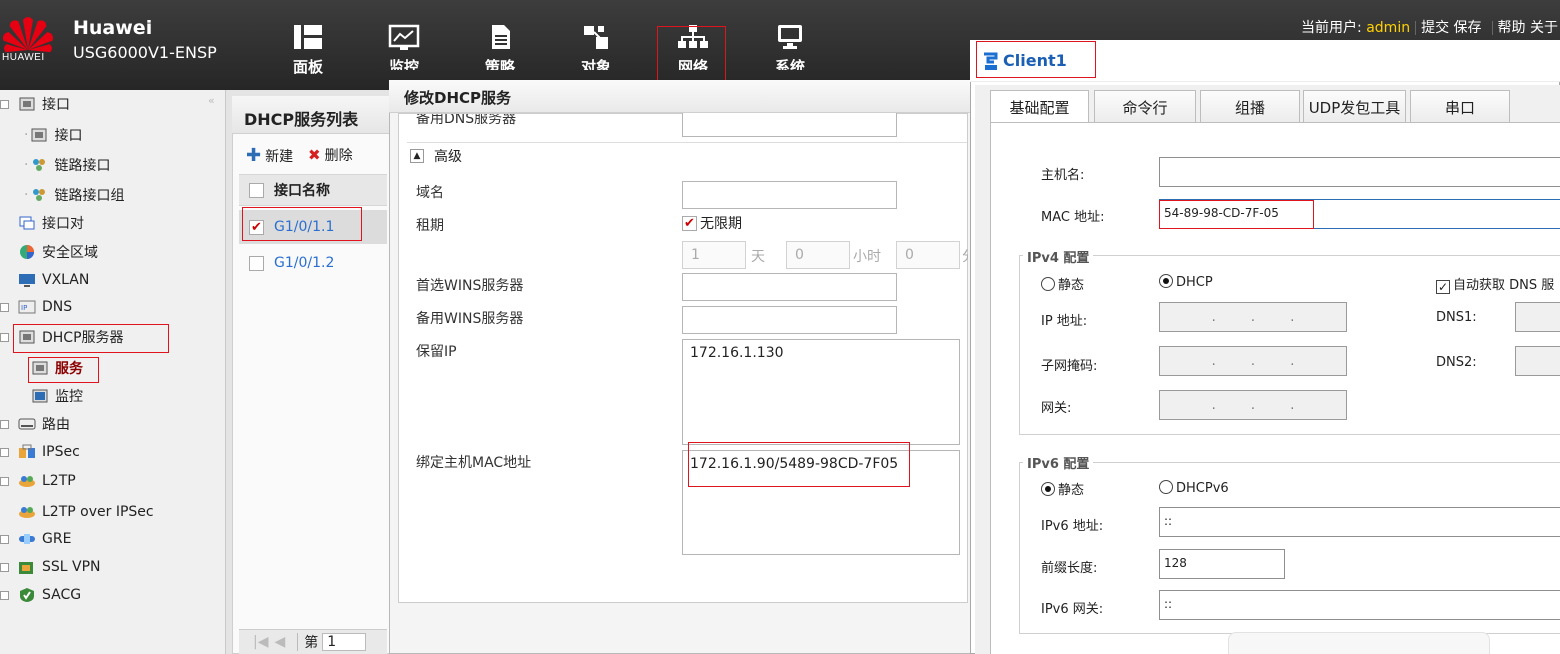  What do you see at coordinates (1039, 107) in the screenshot?
I see `tab-basic-config: 基础配置` at bounding box center [1039, 107].